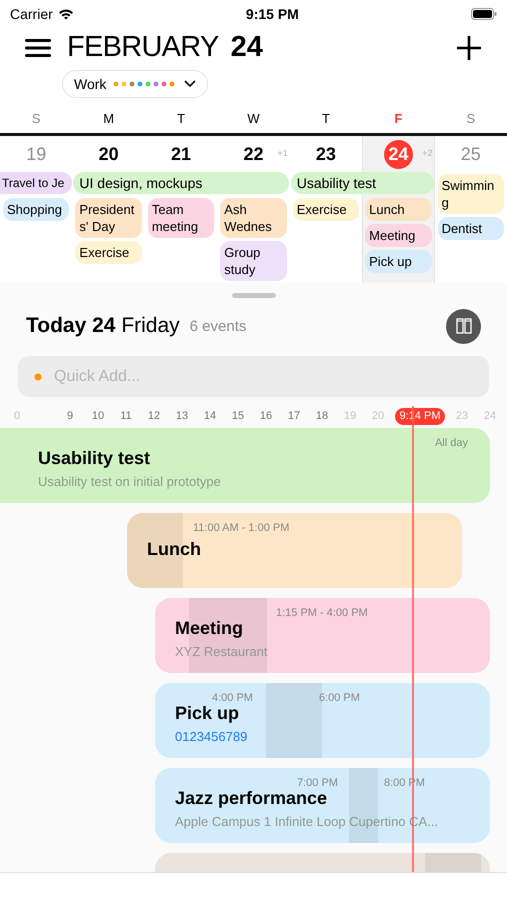  I want to click on timeline-event-card: All day Usability test Usability test on initial prototype, so click(245, 465).